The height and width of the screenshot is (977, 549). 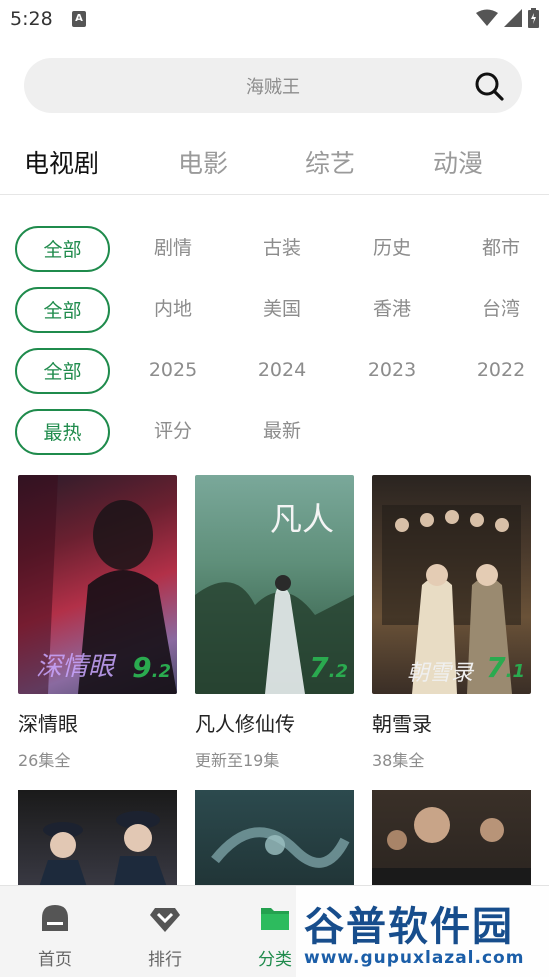 What do you see at coordinates (44, 760) in the screenshot?
I see `card-episodes: 26集全` at bounding box center [44, 760].